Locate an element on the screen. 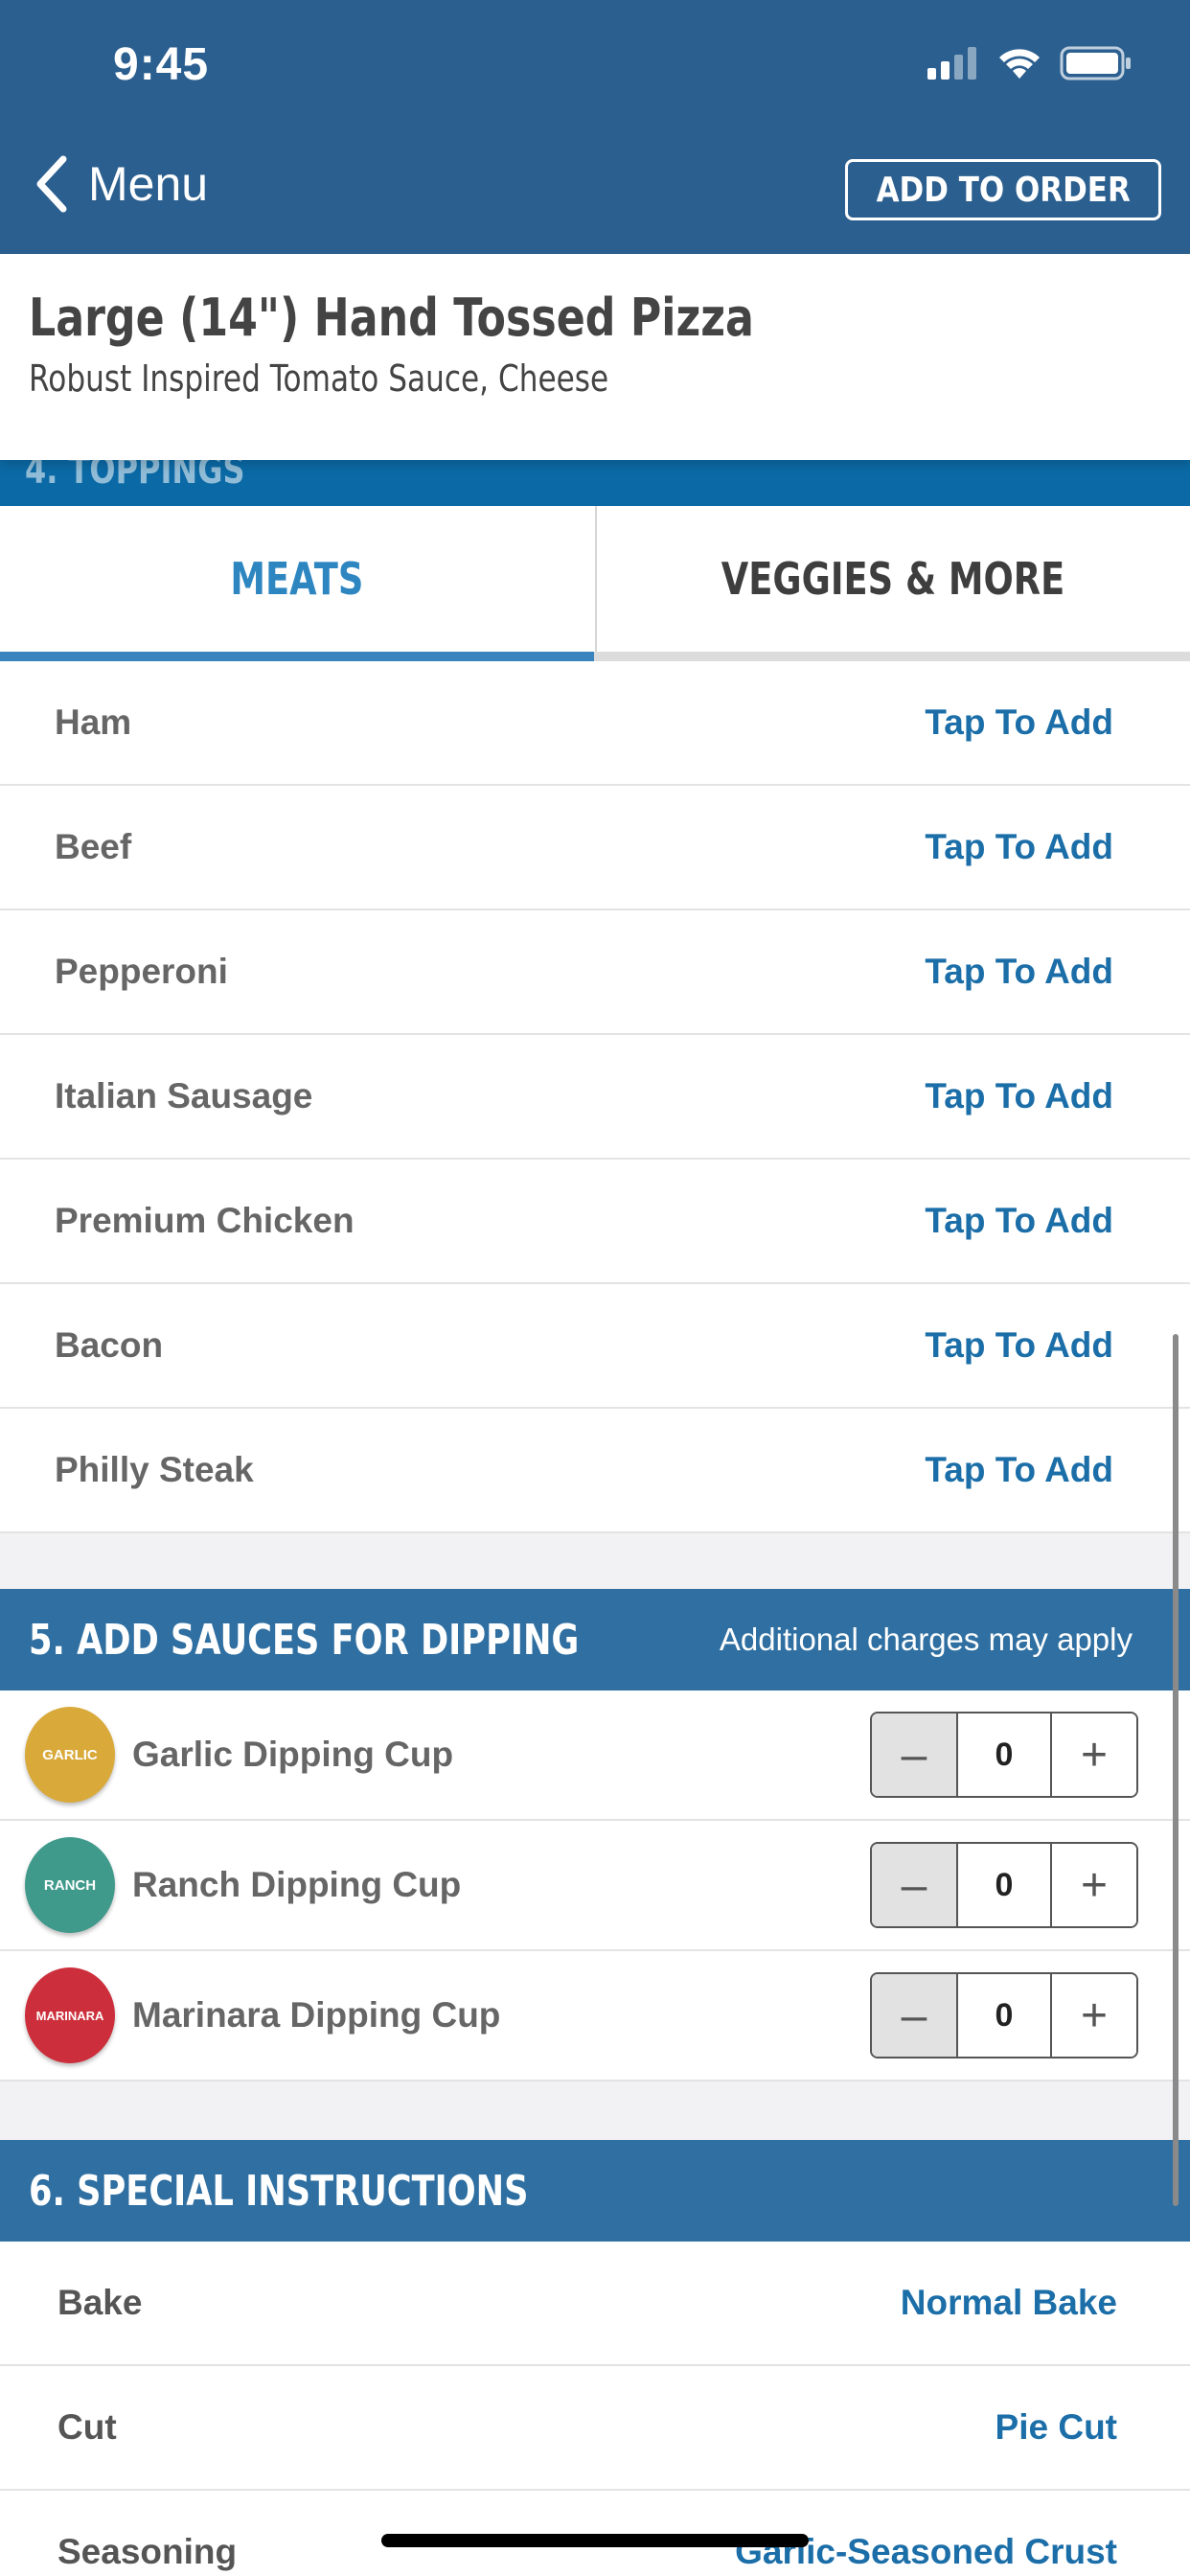 This screenshot has width=1190, height=2576. sauce-icon-label: RANCH is located at coordinates (70, 1885).